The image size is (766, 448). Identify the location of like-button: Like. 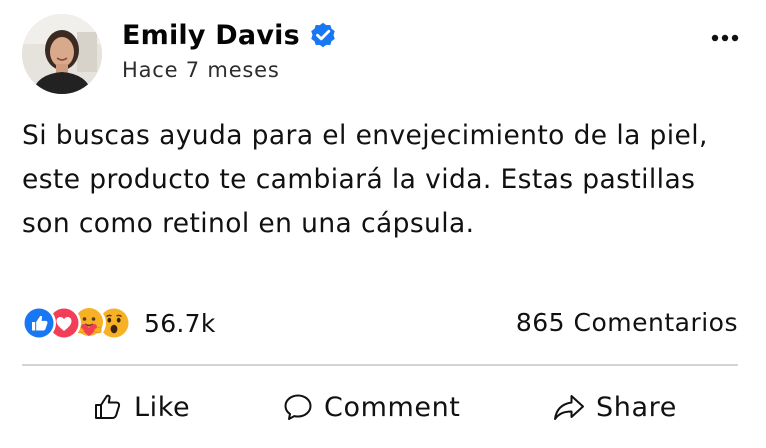
(141, 407).